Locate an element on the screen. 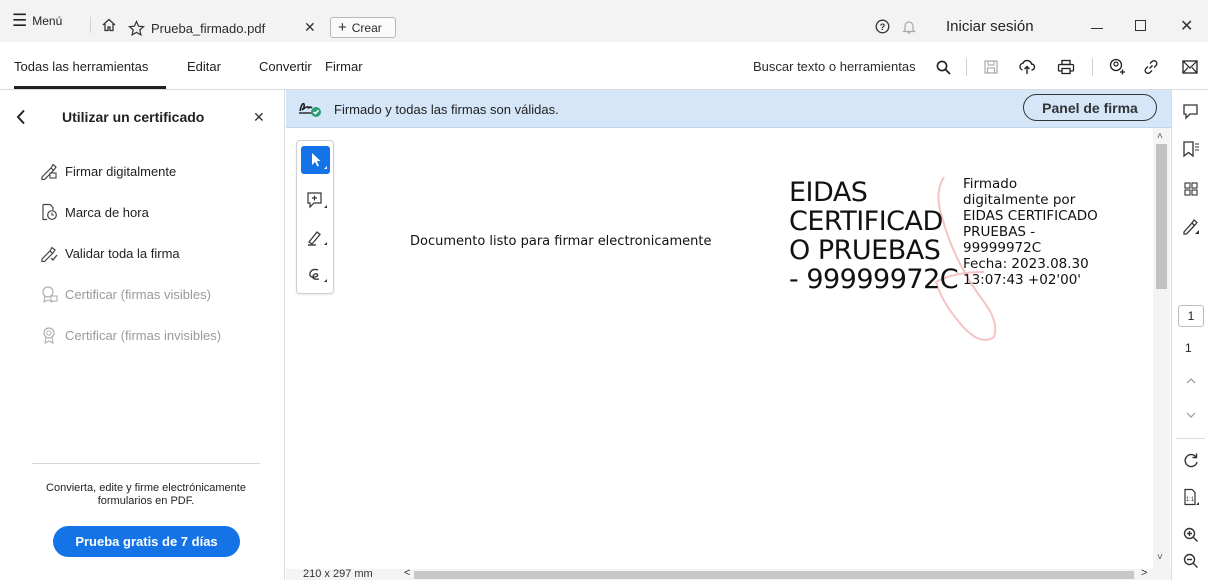 The height and width of the screenshot is (580, 1208). certify-visible-icon is located at coordinates (49, 294).